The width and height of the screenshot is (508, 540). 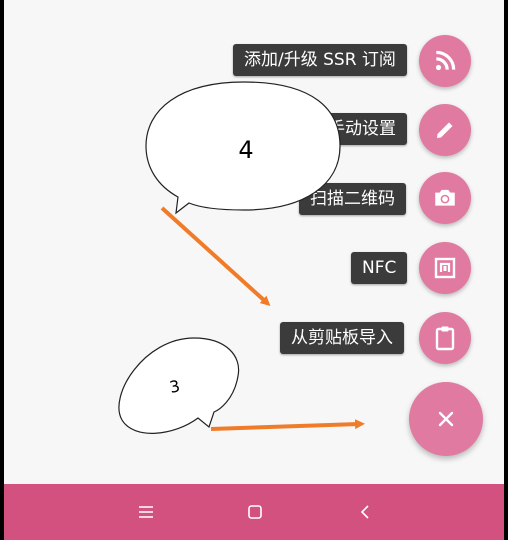 I want to click on back-icon, so click(x=364, y=512).